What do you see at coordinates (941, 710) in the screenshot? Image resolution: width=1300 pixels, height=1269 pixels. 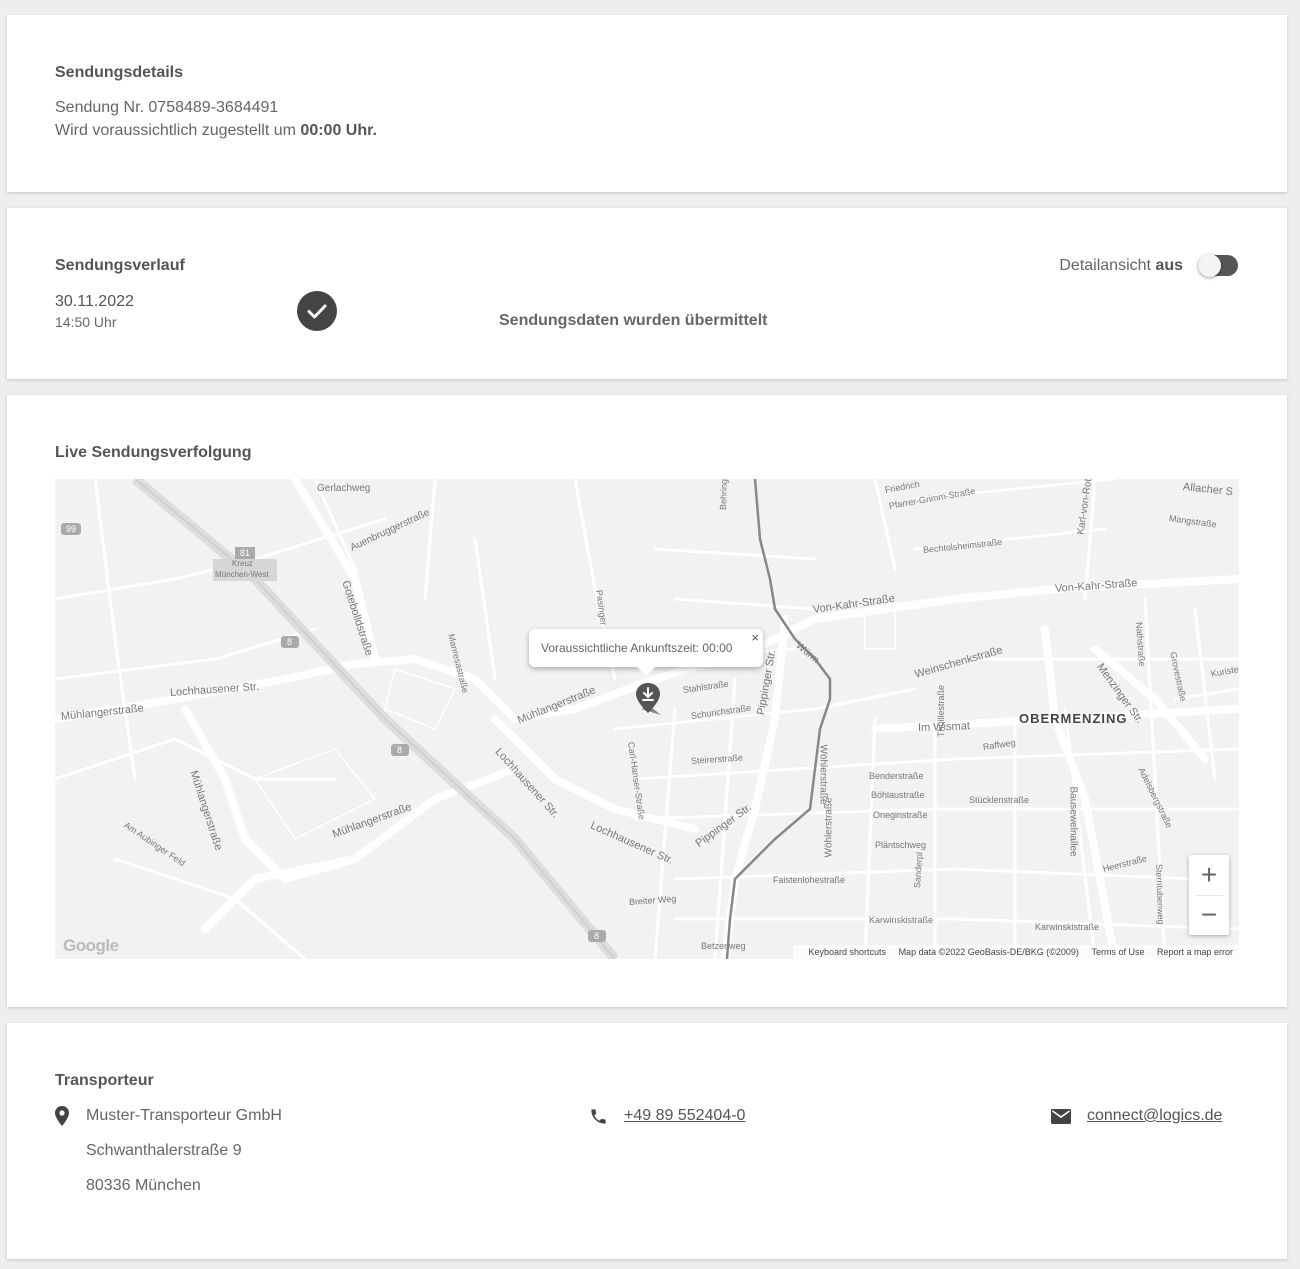 I see `street-label: Thuillestraße` at bounding box center [941, 710].